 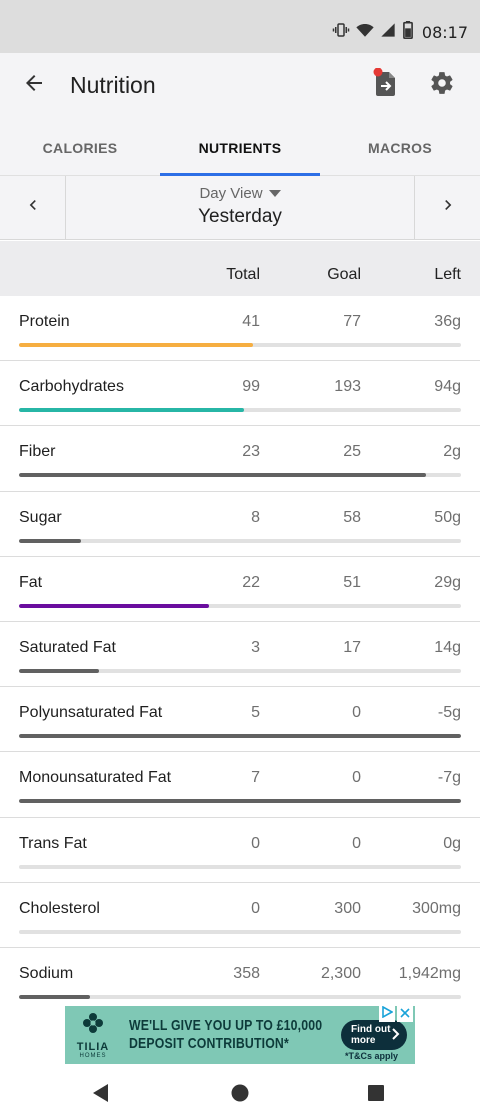 What do you see at coordinates (365, 32) in the screenshot?
I see `wifi-icon` at bounding box center [365, 32].